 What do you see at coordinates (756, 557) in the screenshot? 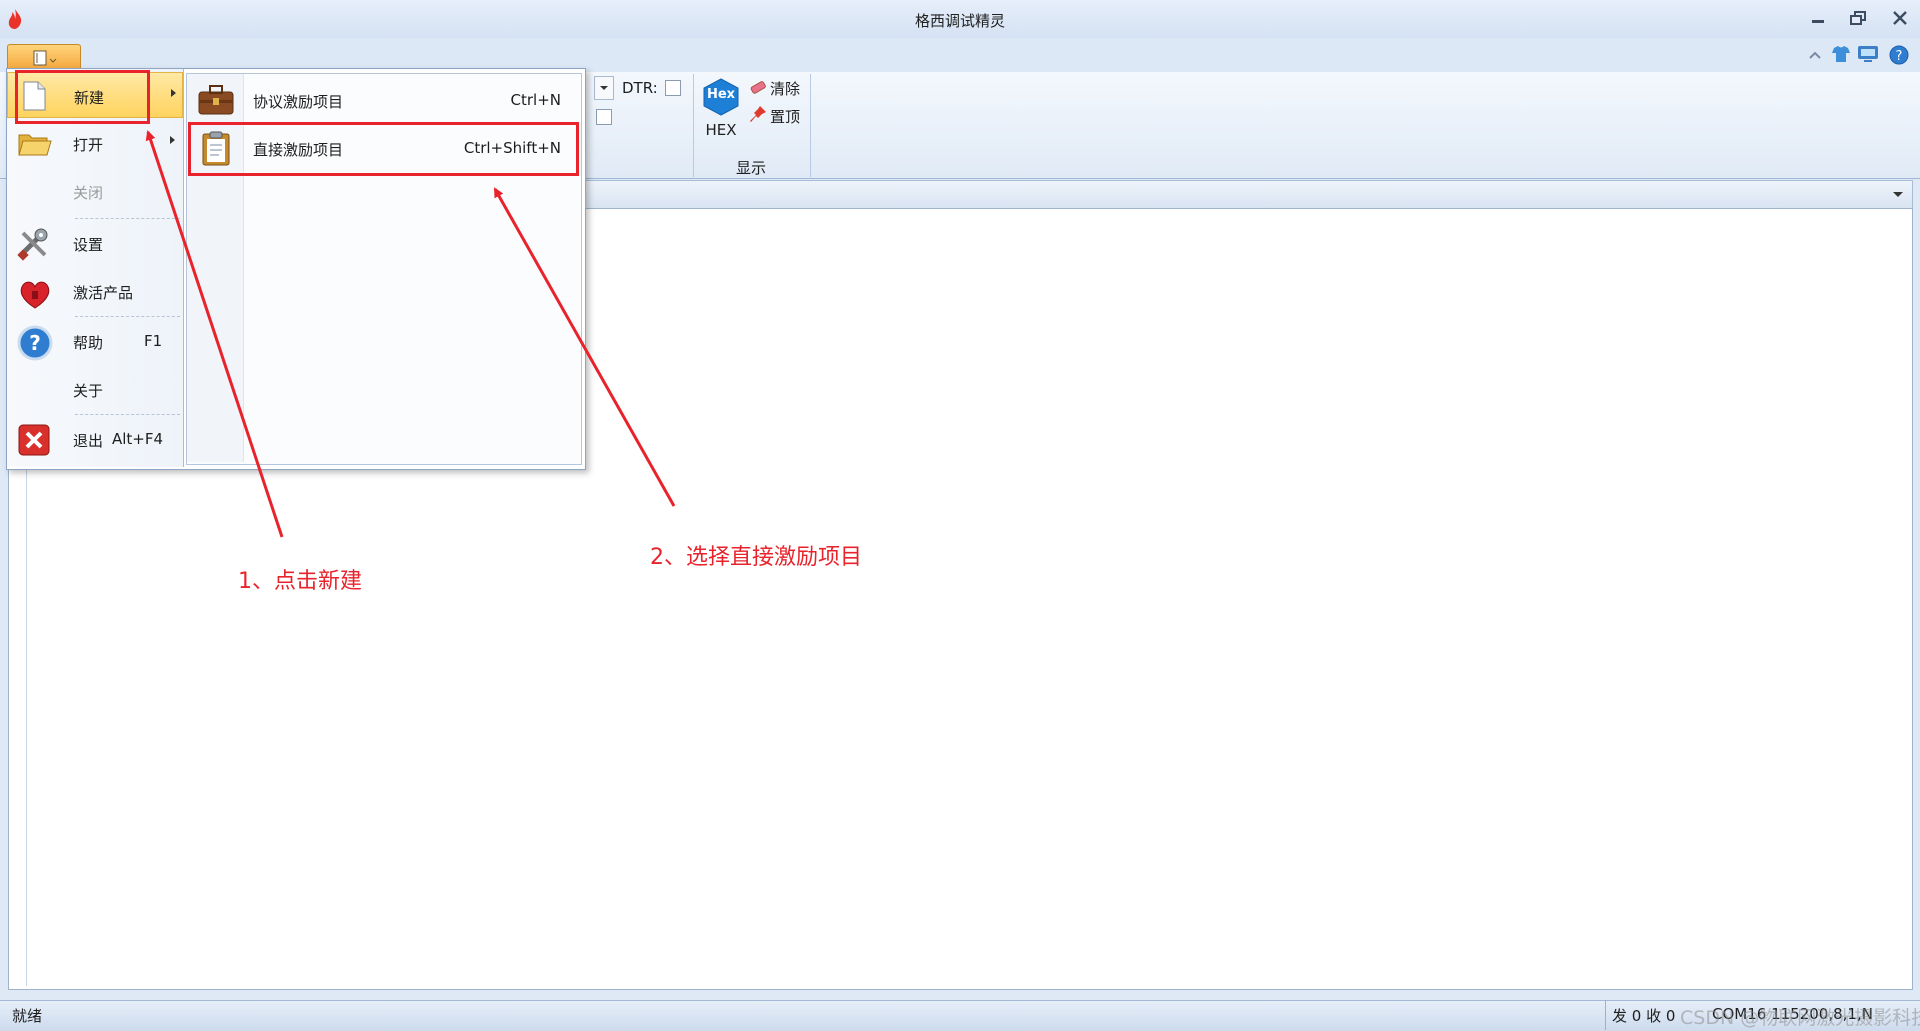
I see `annotation-step2: 2、选择直接激励项目` at bounding box center [756, 557].